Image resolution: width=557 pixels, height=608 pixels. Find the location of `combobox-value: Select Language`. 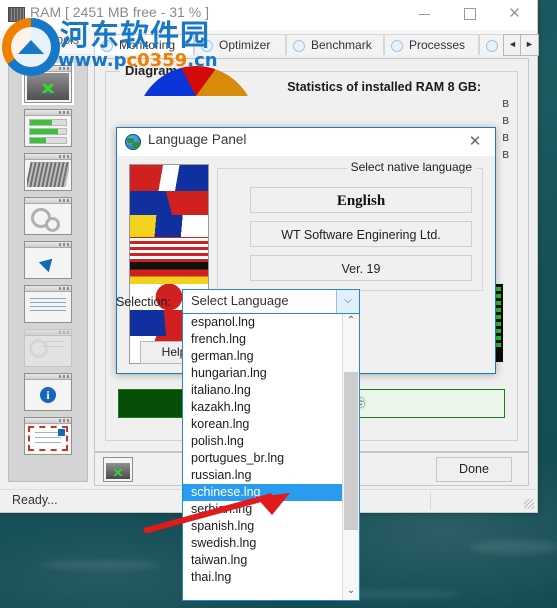

combobox-value: Select Language is located at coordinates (240, 300).